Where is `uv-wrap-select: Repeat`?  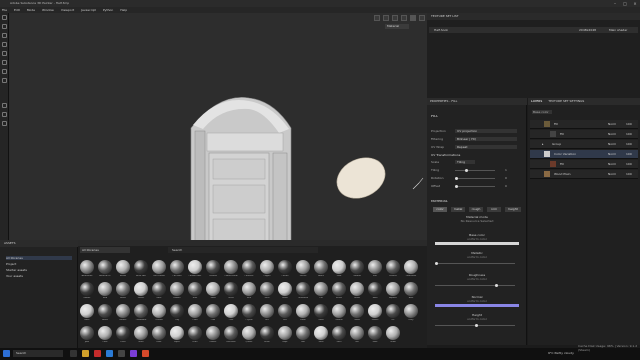 uv-wrap-select: Repeat is located at coordinates (486, 147).